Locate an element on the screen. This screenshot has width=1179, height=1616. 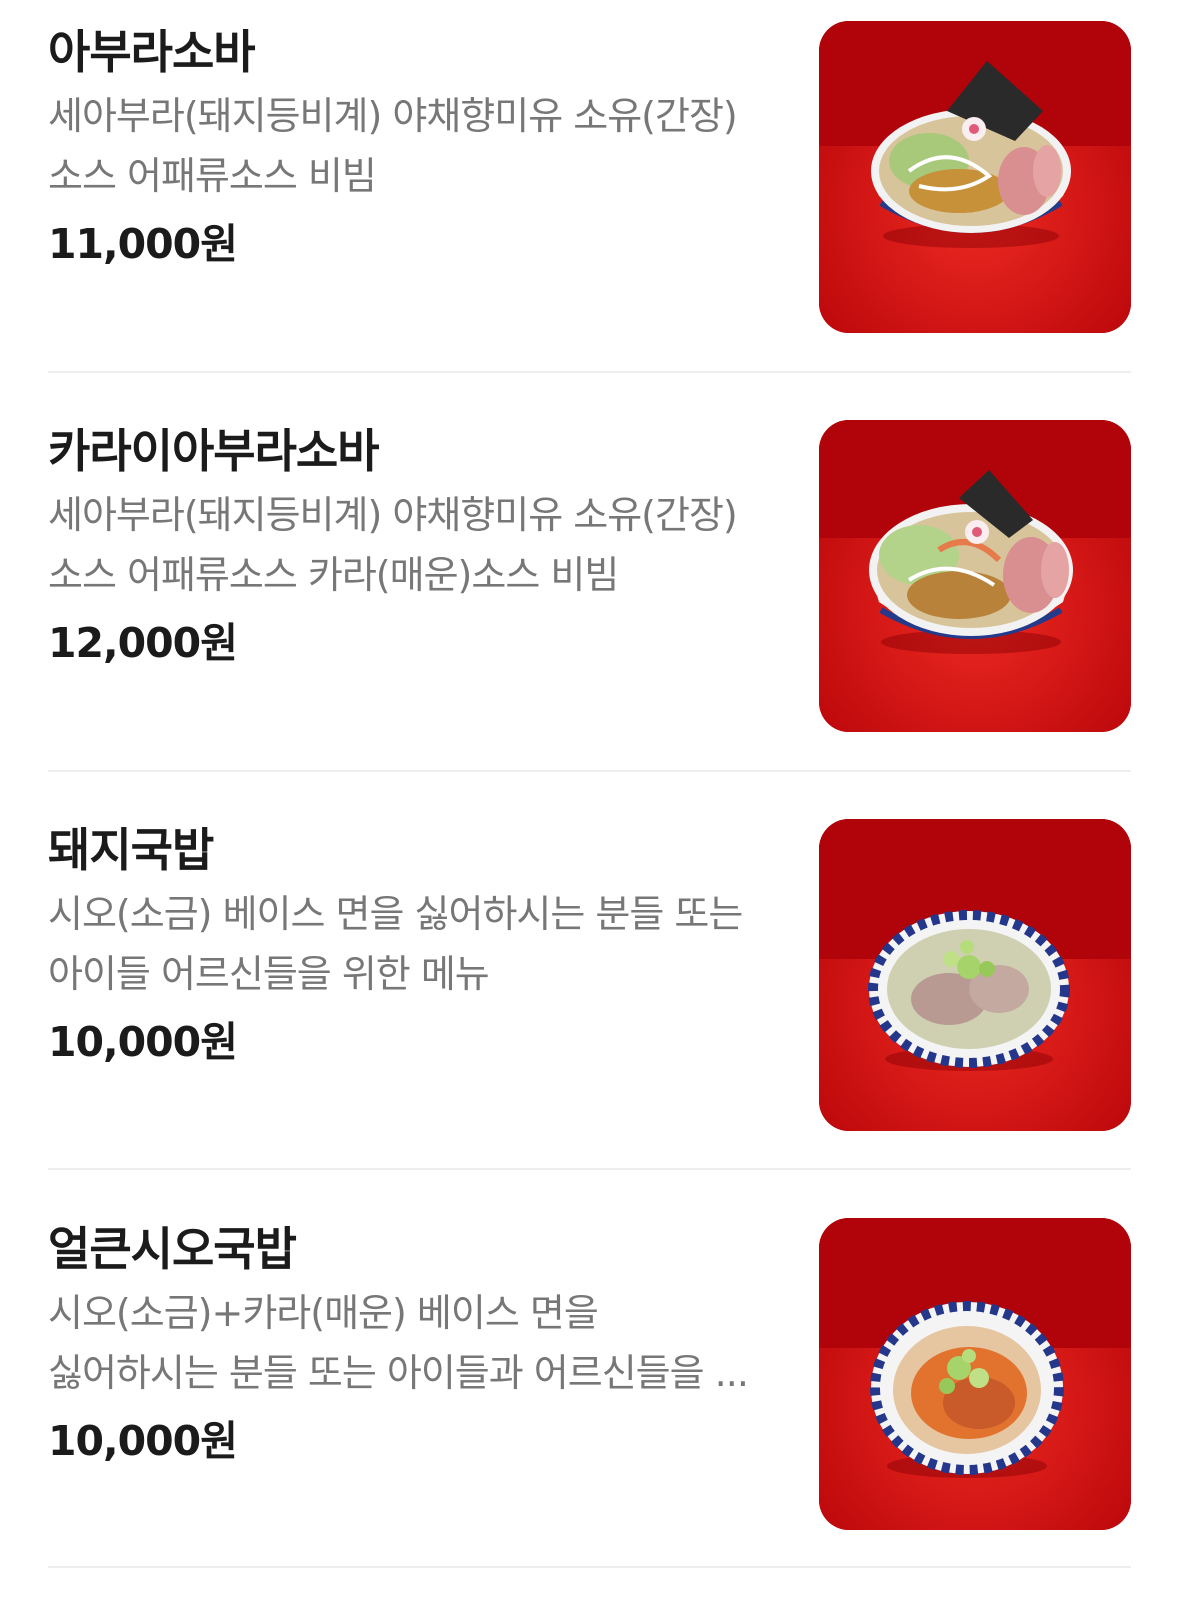
karai-aburasoba-bowl-image is located at coordinates (975, 576).